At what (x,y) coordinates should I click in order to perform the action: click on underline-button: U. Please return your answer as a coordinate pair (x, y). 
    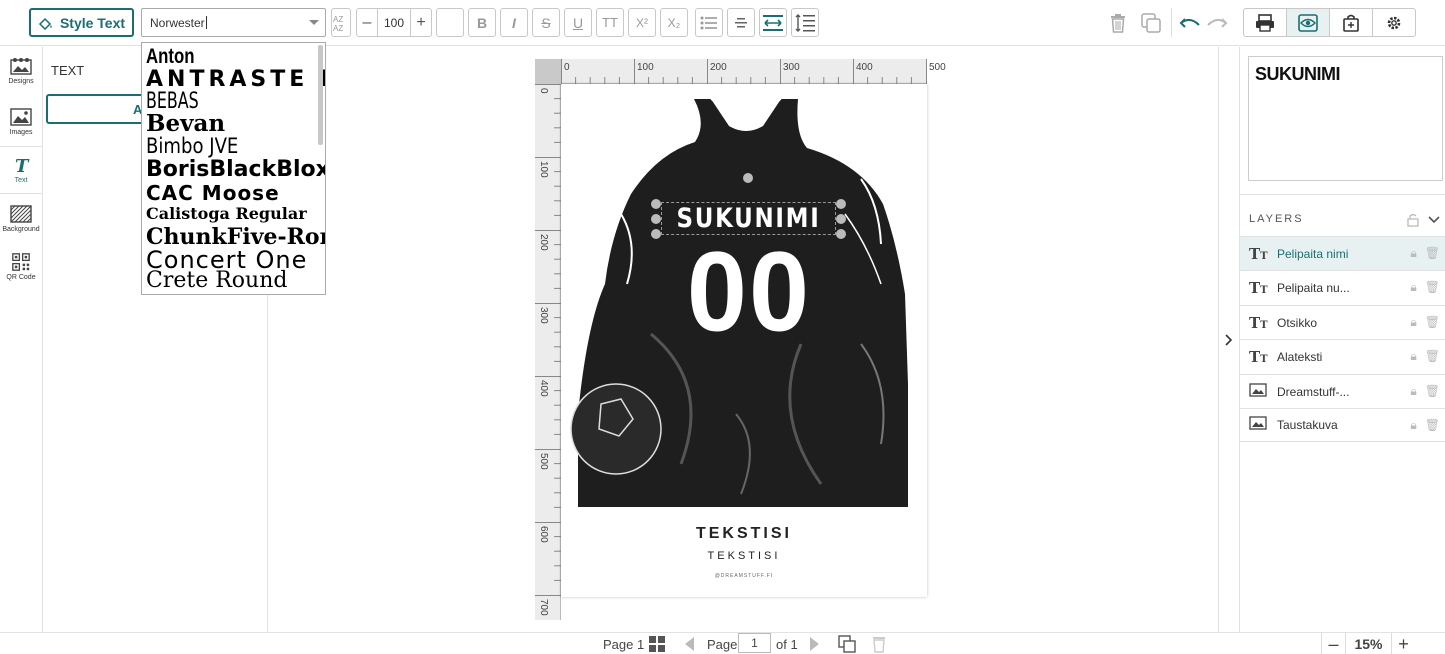
    Looking at the image, I should click on (578, 22).